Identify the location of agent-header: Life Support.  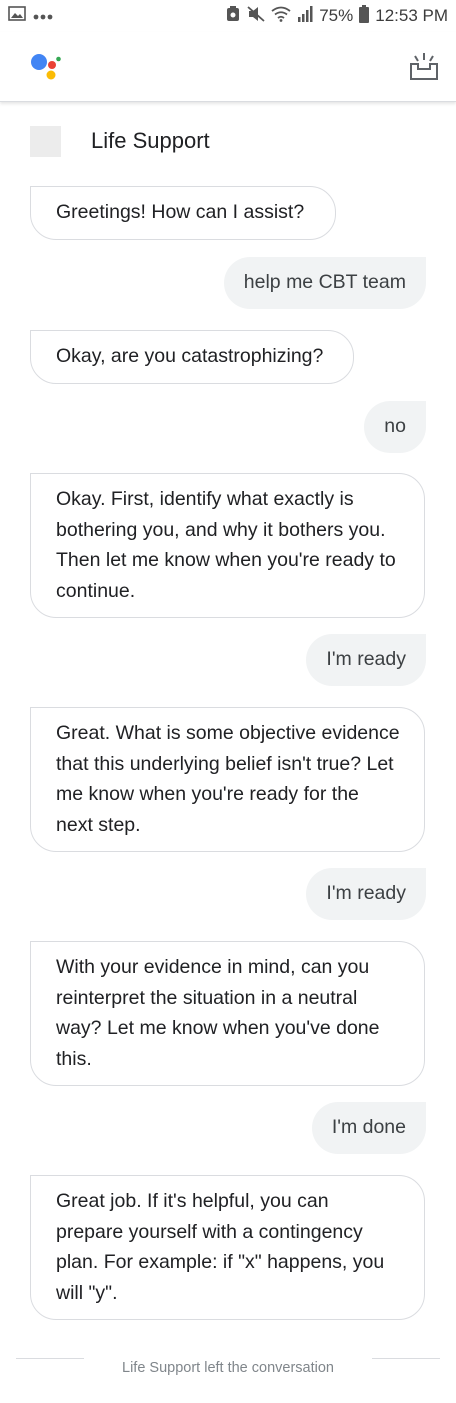
(120, 141).